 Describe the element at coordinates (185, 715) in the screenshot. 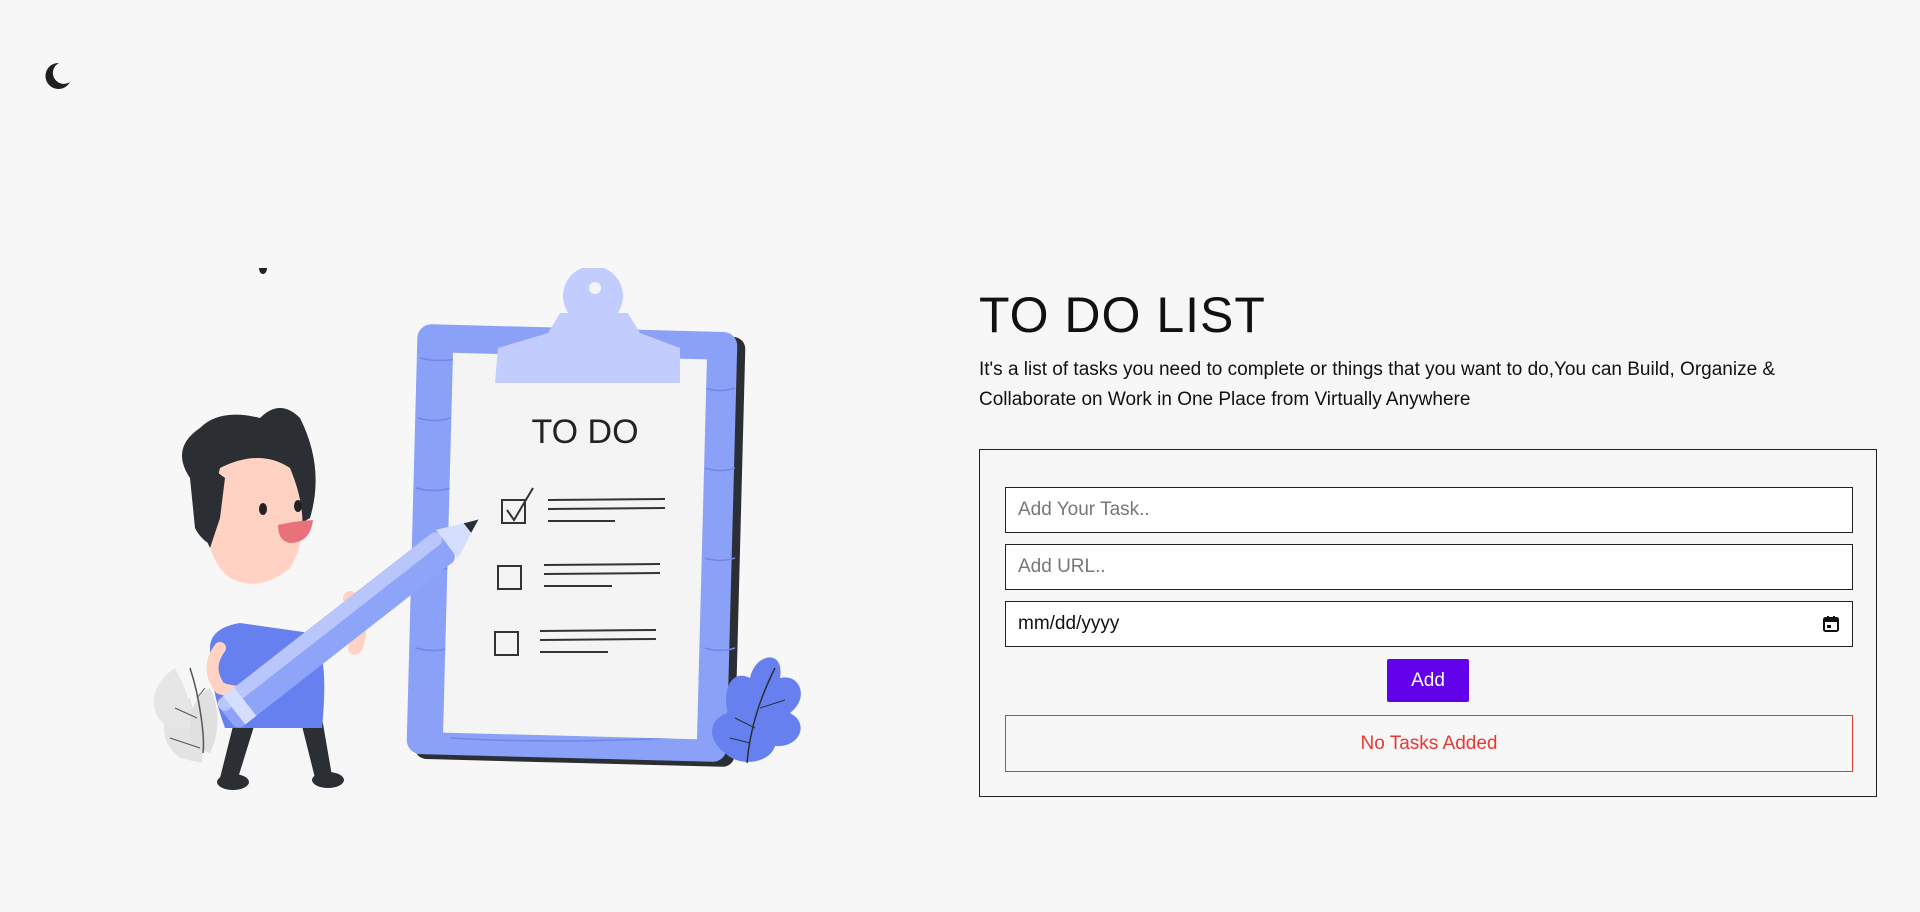

I see `left-plant` at that location.